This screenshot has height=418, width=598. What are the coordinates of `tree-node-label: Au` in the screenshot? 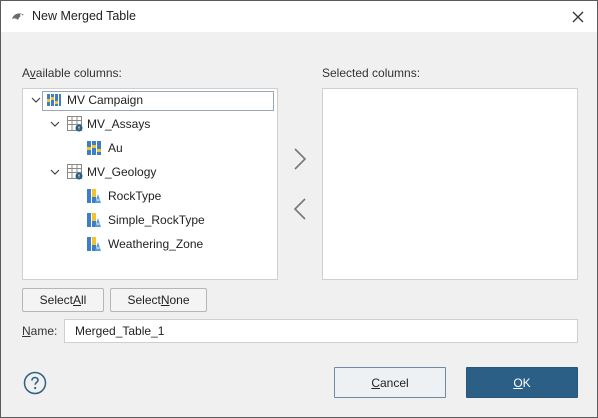 It's located at (115, 148).